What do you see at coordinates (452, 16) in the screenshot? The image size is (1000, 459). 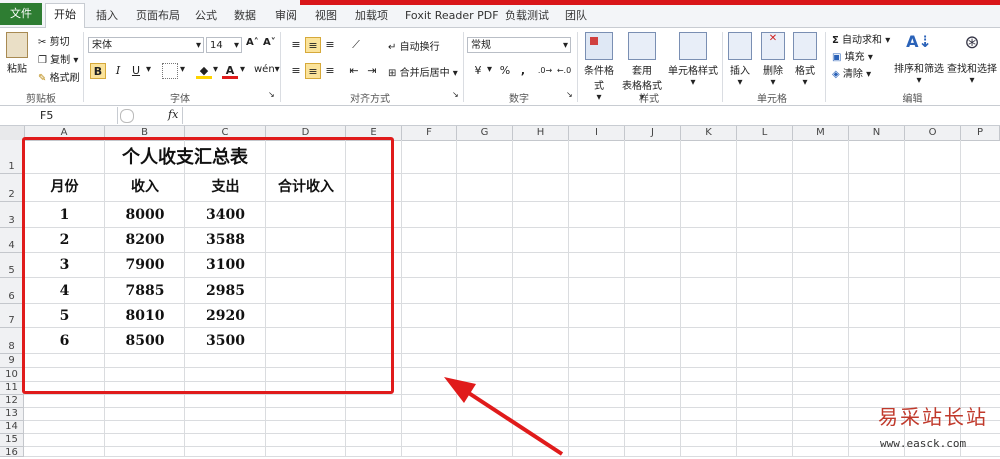 I see `tab-foxit: Foxit Reader PDF` at bounding box center [452, 16].